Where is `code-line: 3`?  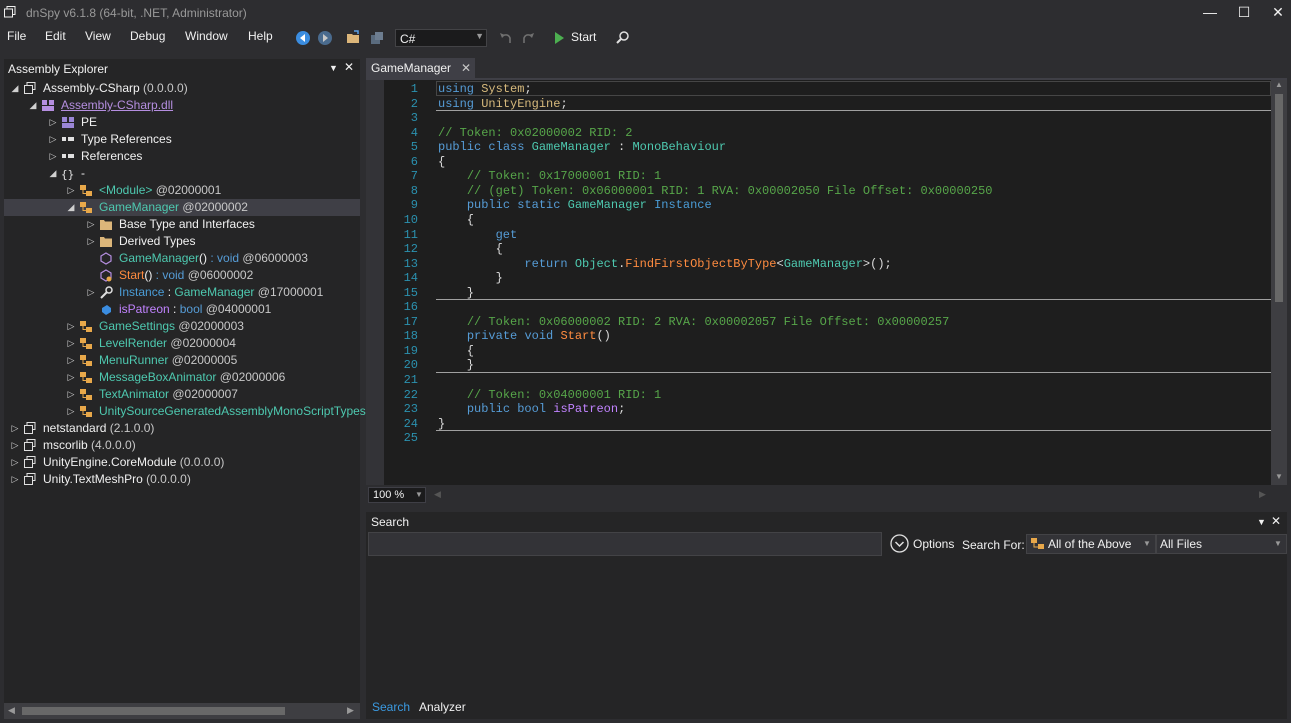
code-line: 3 is located at coordinates (818, 118).